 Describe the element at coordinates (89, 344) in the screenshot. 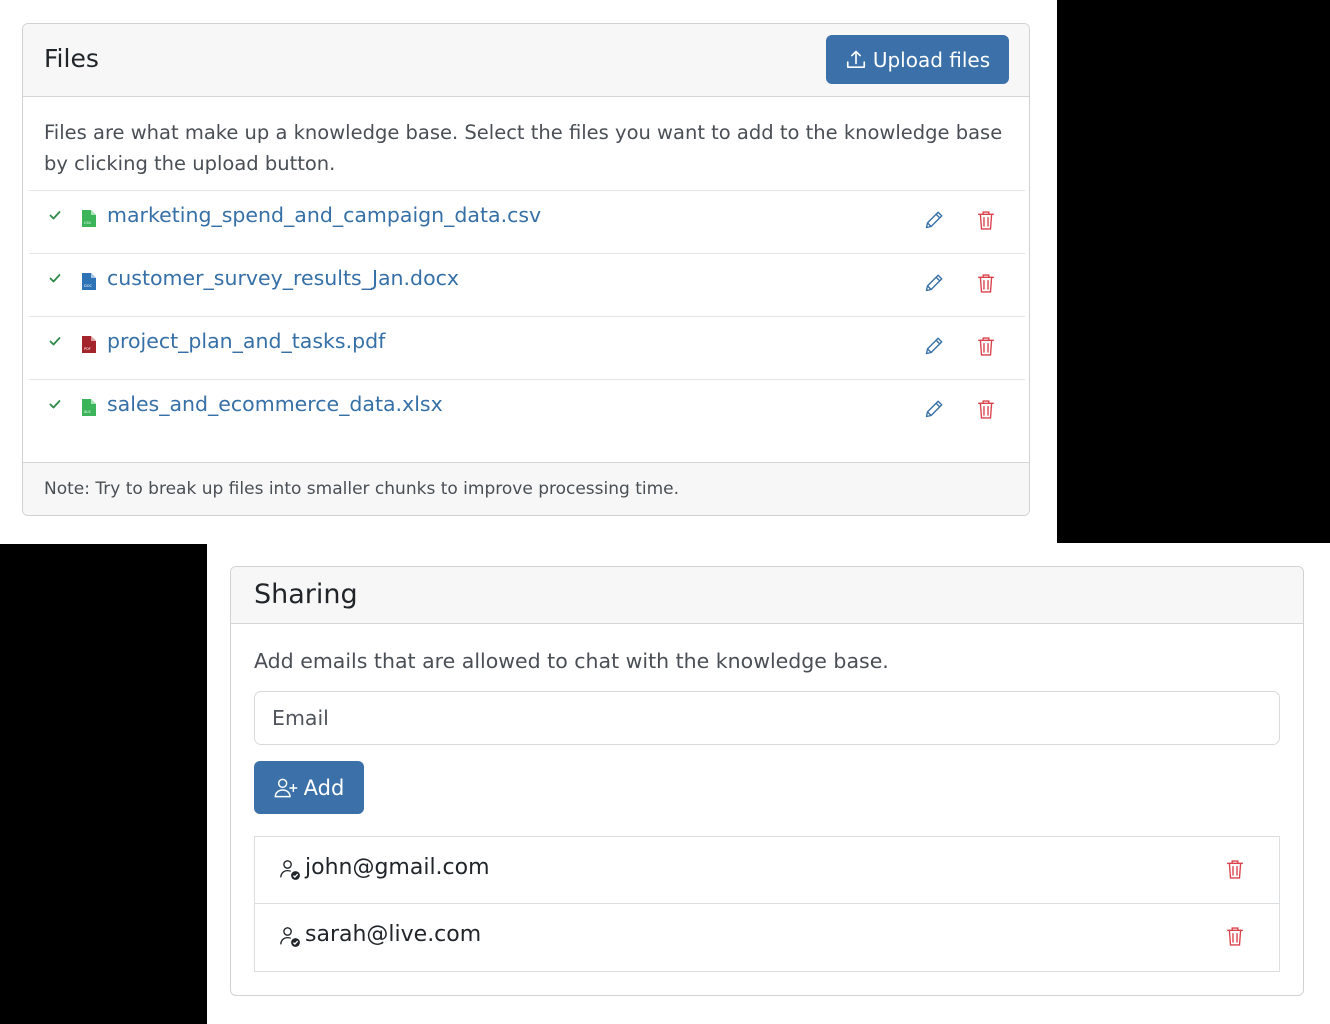

I see `pdf-file-icon: PDF` at that location.